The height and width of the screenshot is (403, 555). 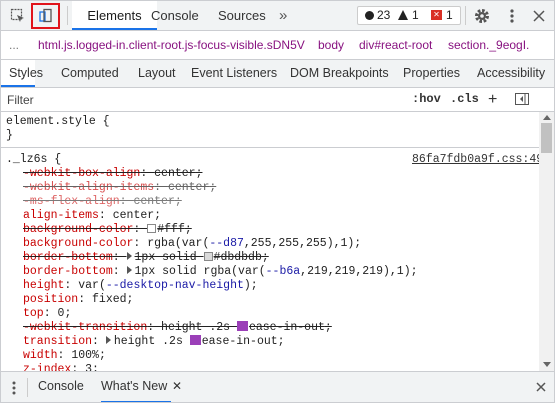 What do you see at coordinates (157, 99) in the screenshot?
I see `filter-input` at bounding box center [157, 99].